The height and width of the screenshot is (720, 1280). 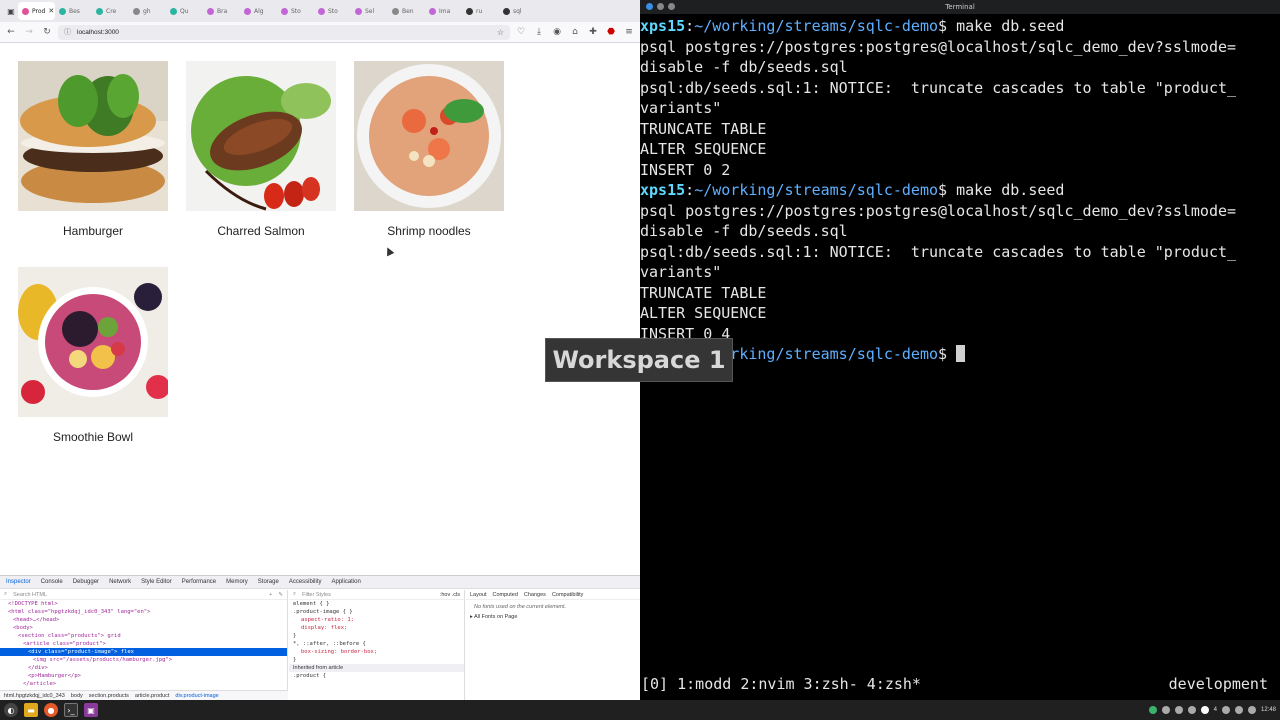 I want to click on layout-tab: Computed, so click(x=505, y=595).